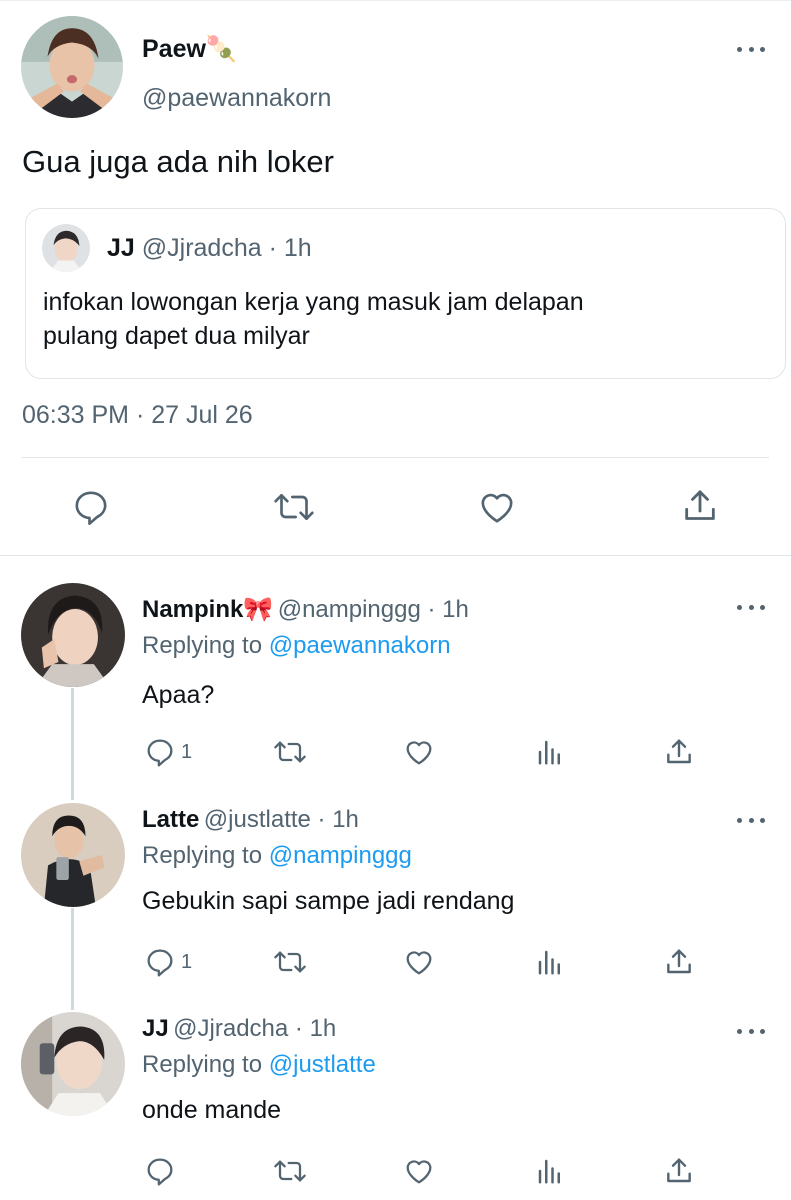  Describe the element at coordinates (170, 819) in the screenshot. I see `reply-2-author-name: Latte` at that location.